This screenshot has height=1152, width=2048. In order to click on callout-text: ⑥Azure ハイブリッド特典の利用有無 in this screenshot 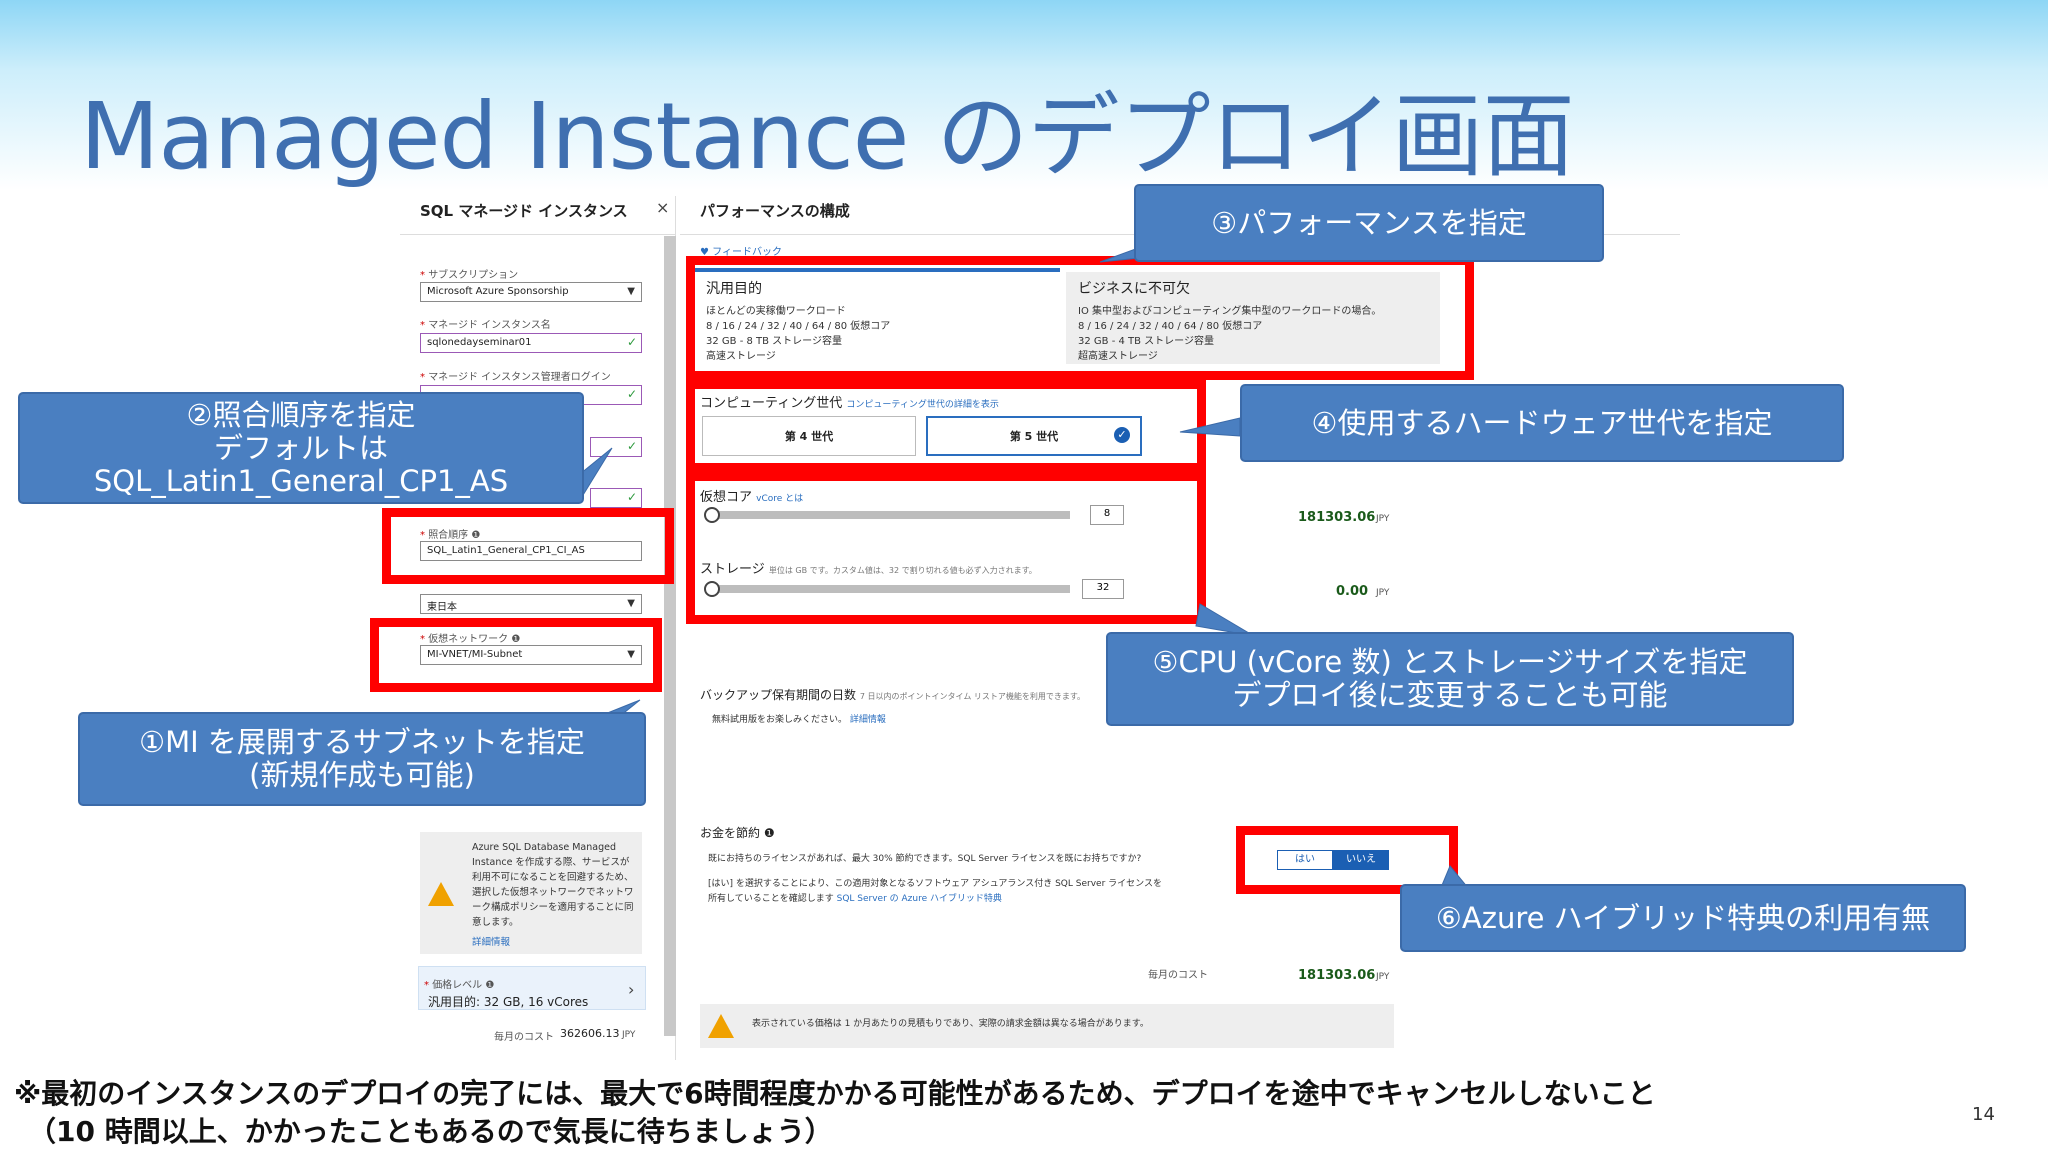, I will do `click(1683, 917)`.